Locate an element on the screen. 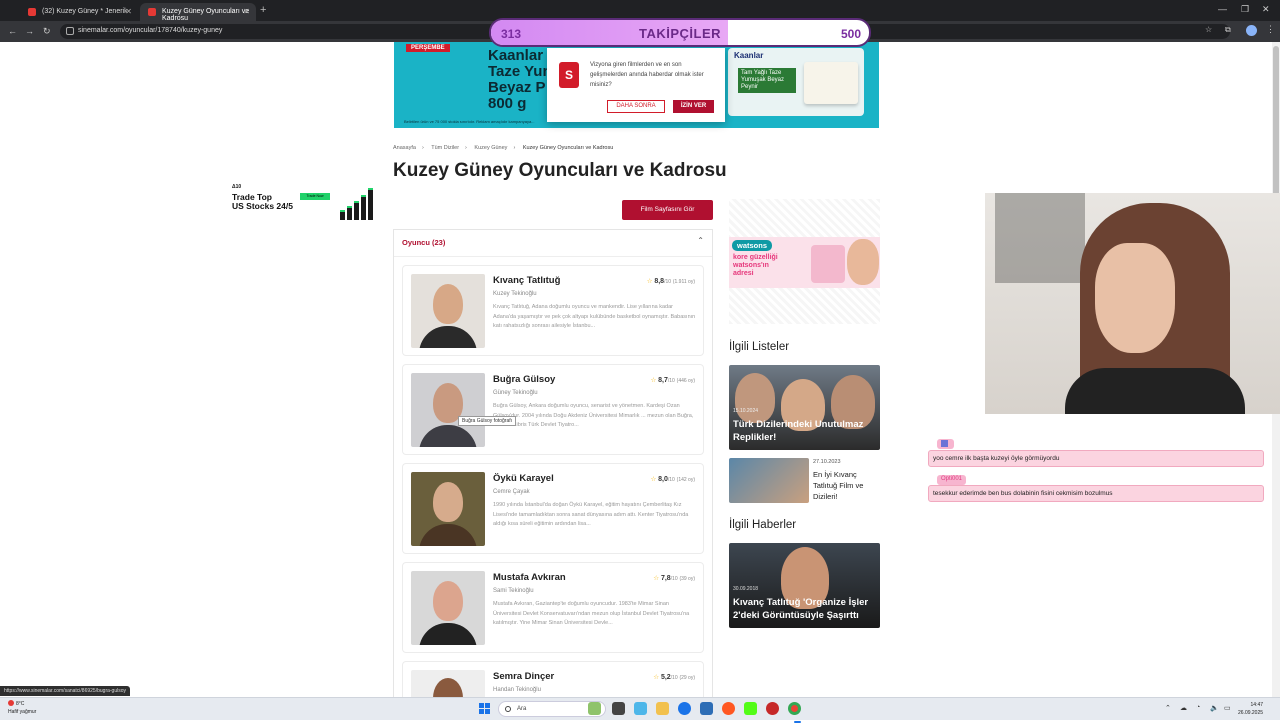 This screenshot has height=723, width=1280. actor-name: Semra Dinçer is located at coordinates (523, 676).